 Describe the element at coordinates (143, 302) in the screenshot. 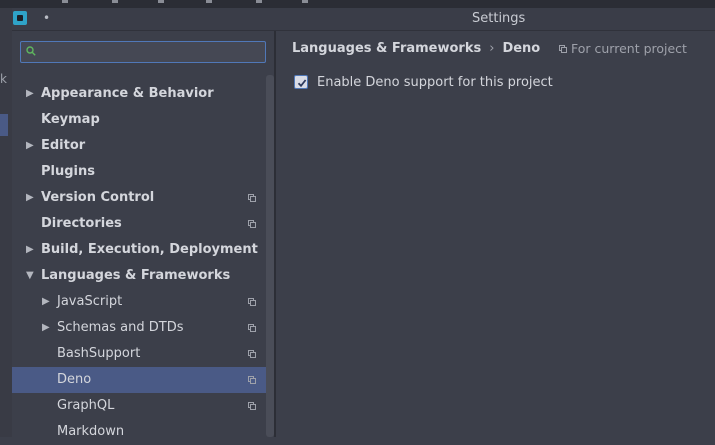

I see `sidebar-item: ▶ JavaScript` at that location.